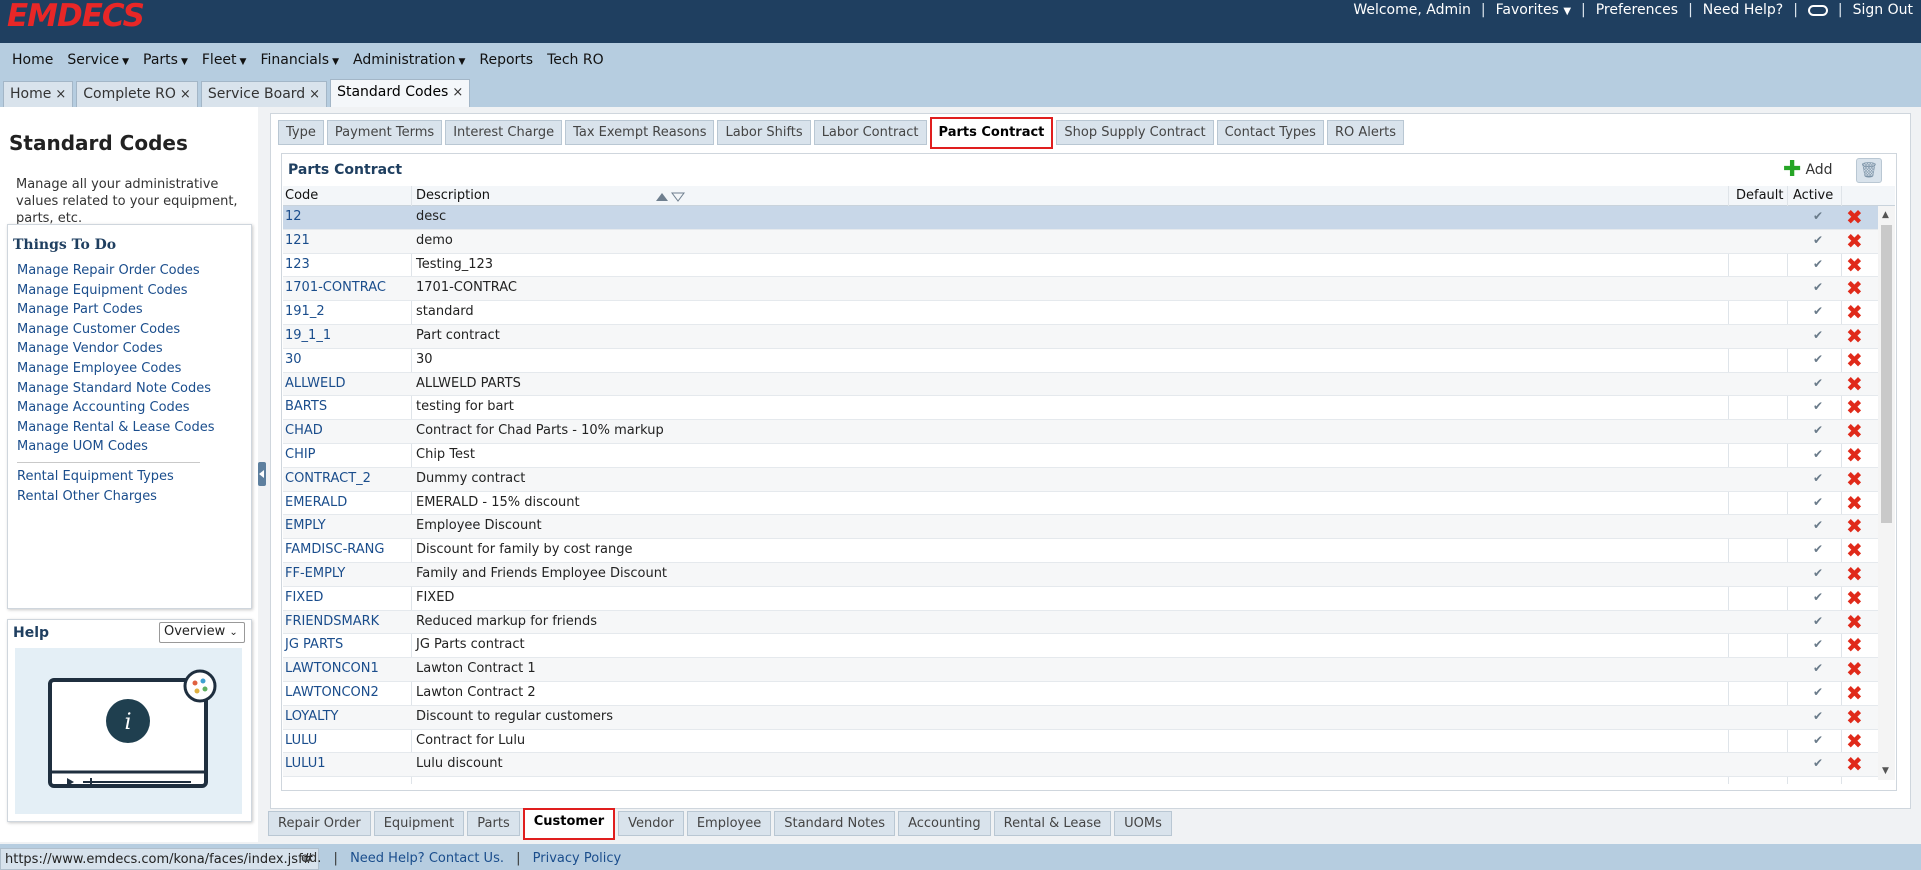 This screenshot has width=1921, height=870. I want to click on need-help-link: Need Help?, so click(1743, 10).